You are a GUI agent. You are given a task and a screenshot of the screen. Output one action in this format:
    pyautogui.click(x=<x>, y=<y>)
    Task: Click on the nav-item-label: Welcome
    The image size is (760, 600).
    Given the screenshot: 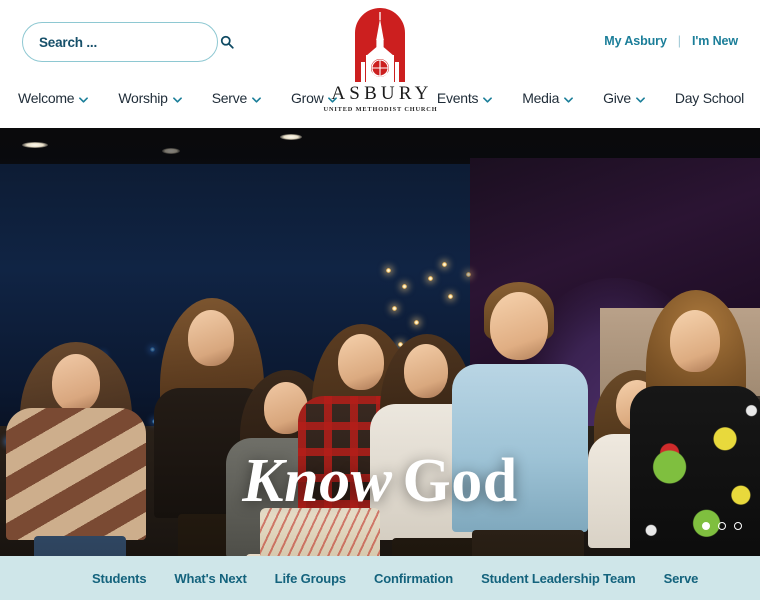 What is the action you would take?
    pyautogui.click(x=46, y=98)
    